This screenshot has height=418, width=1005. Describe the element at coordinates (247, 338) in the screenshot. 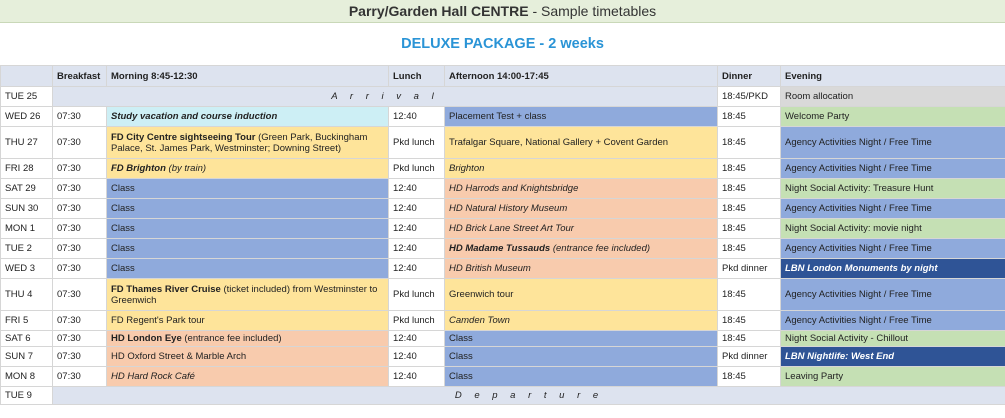

I see `morning-cell: HD London Eye (entrance fee included)` at that location.